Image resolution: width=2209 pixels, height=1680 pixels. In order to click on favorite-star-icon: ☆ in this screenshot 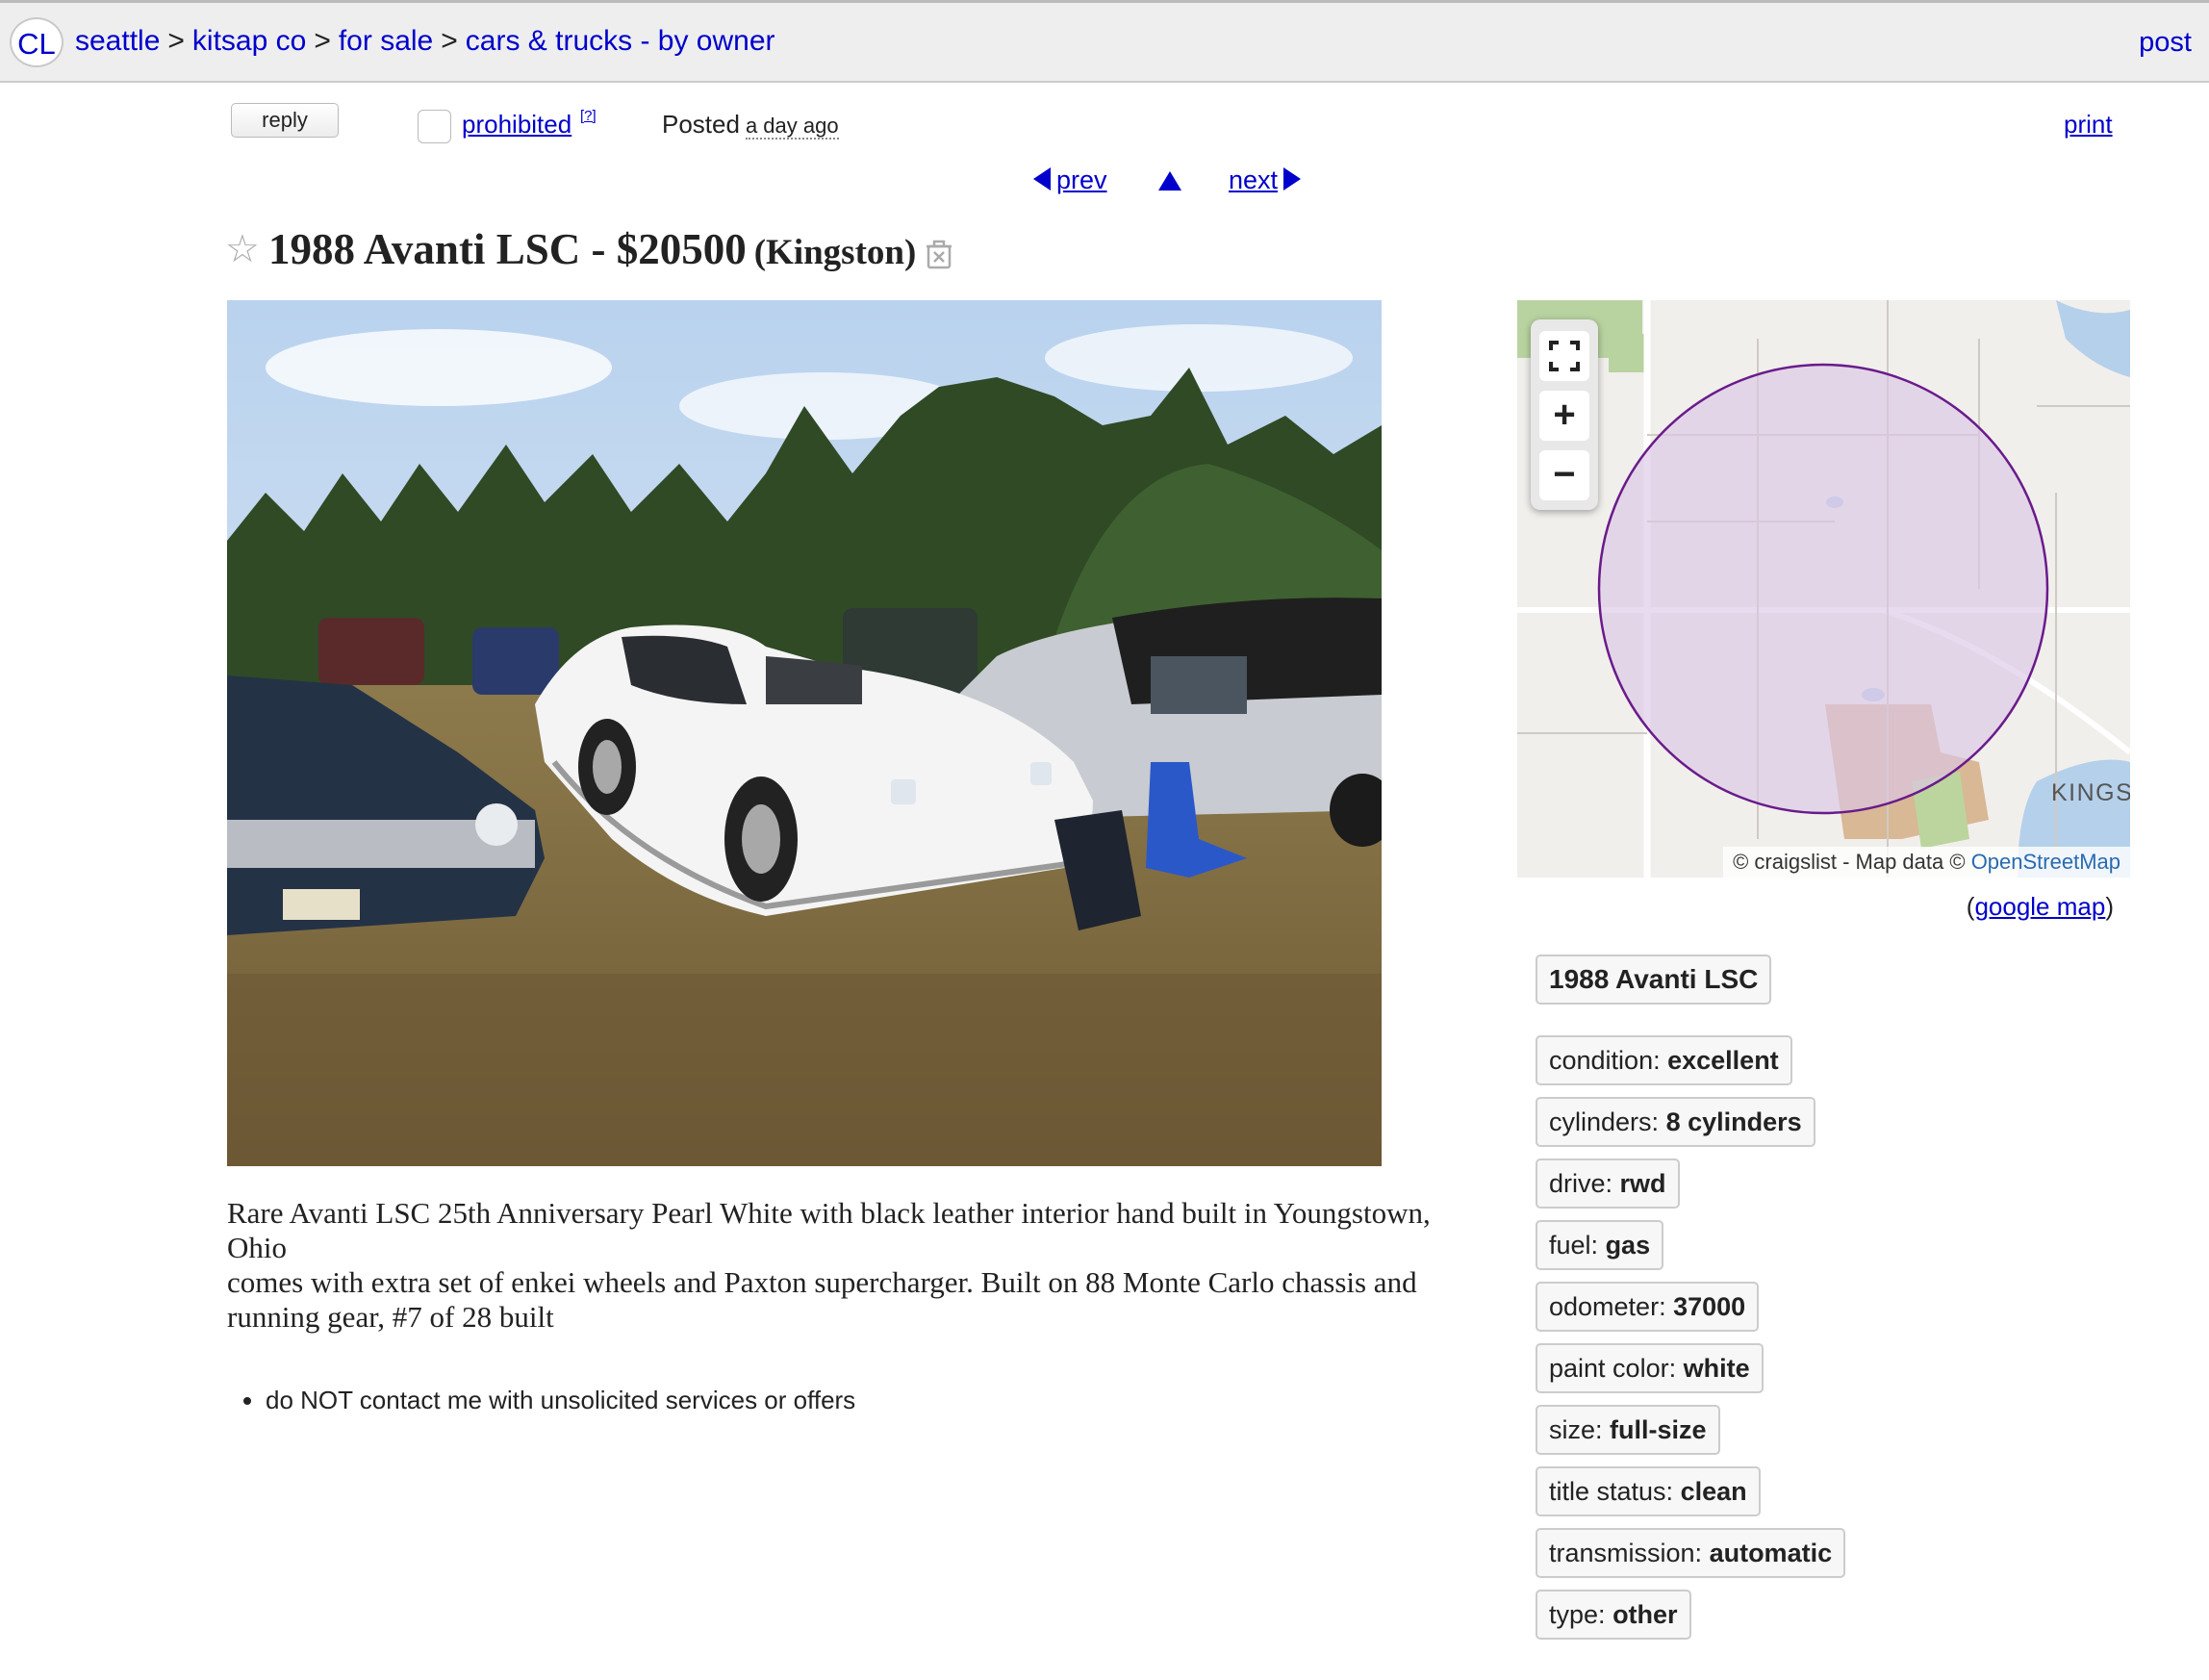, I will do `click(242, 249)`.